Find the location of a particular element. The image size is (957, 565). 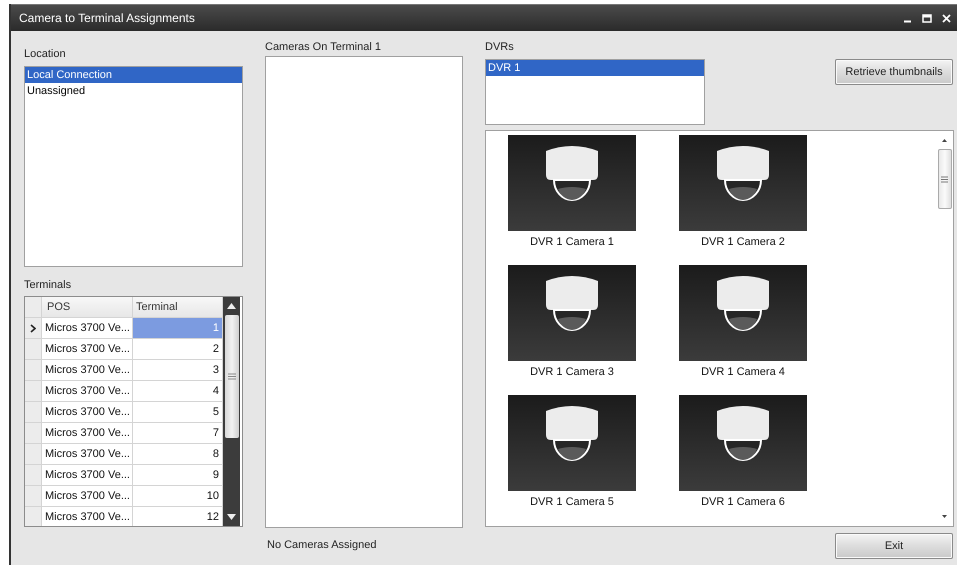

row-header is located at coordinates (33, 328).